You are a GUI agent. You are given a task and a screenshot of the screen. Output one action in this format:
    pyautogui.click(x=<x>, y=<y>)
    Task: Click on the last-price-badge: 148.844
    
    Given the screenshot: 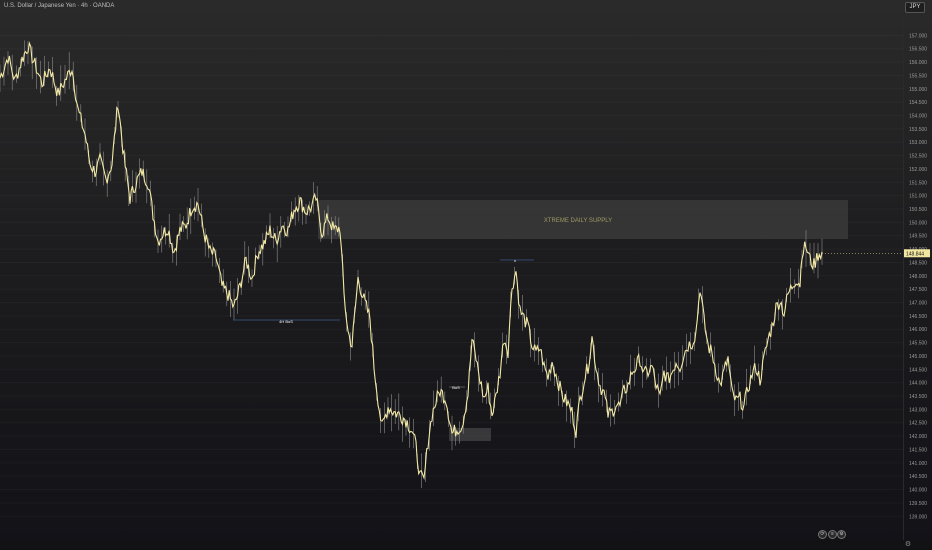 What is the action you would take?
    pyautogui.click(x=876, y=253)
    